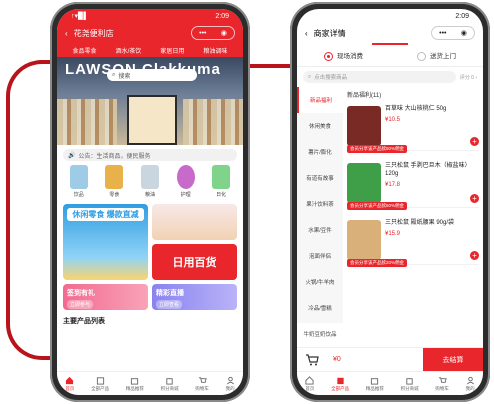  What do you see at coordinates (393, 233) in the screenshot?
I see `product-price: ¥15.9` at bounding box center [393, 233].